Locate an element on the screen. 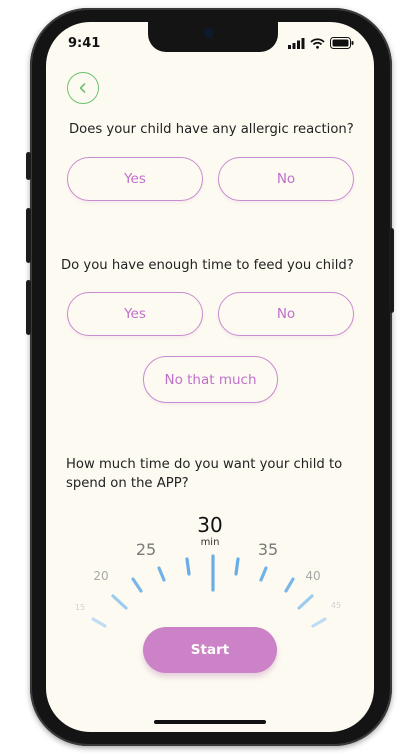 The width and height of the screenshot is (420, 756). status-icons is located at coordinates (321, 43).